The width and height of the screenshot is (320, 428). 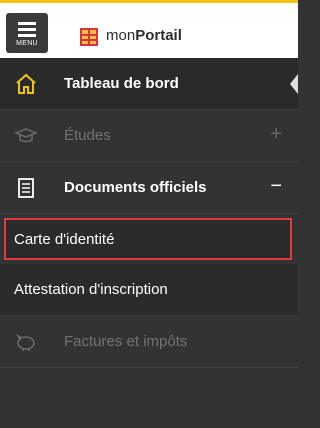 I want to click on sidebar-item-etudes: Études +, so click(x=149, y=136).